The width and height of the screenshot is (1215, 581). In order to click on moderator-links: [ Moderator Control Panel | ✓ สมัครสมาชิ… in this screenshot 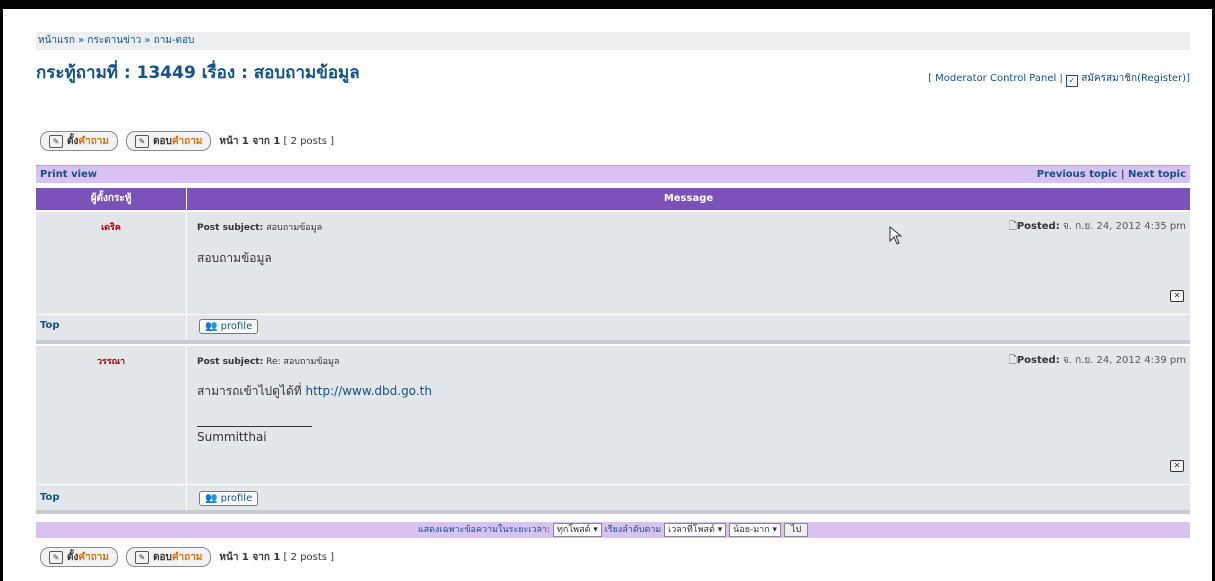, I will do `click(1059, 79)`.